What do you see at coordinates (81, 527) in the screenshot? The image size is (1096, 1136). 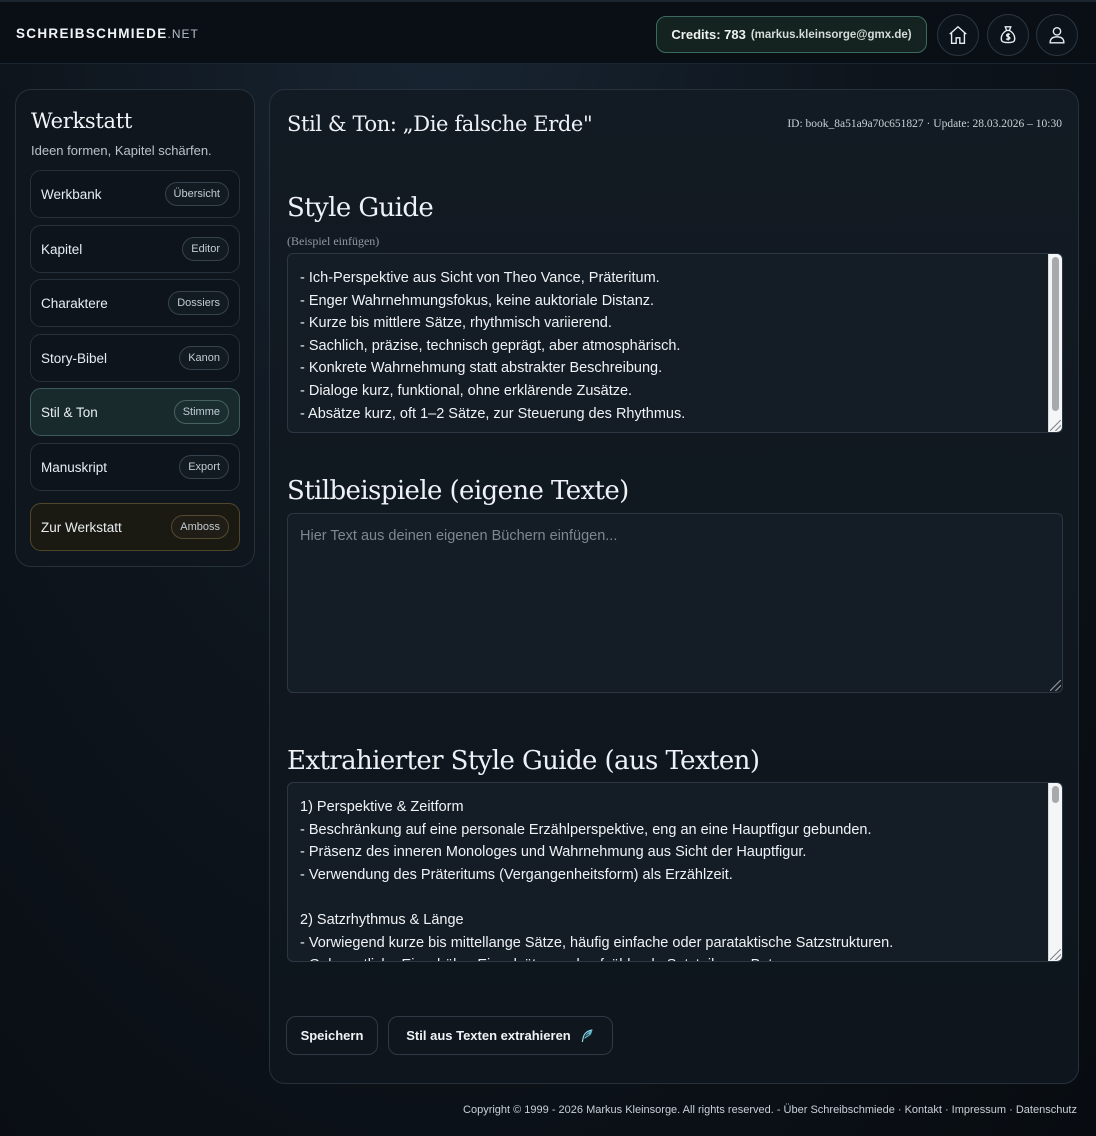 I see `sidebar-item-label: Zur Werkstatt` at bounding box center [81, 527].